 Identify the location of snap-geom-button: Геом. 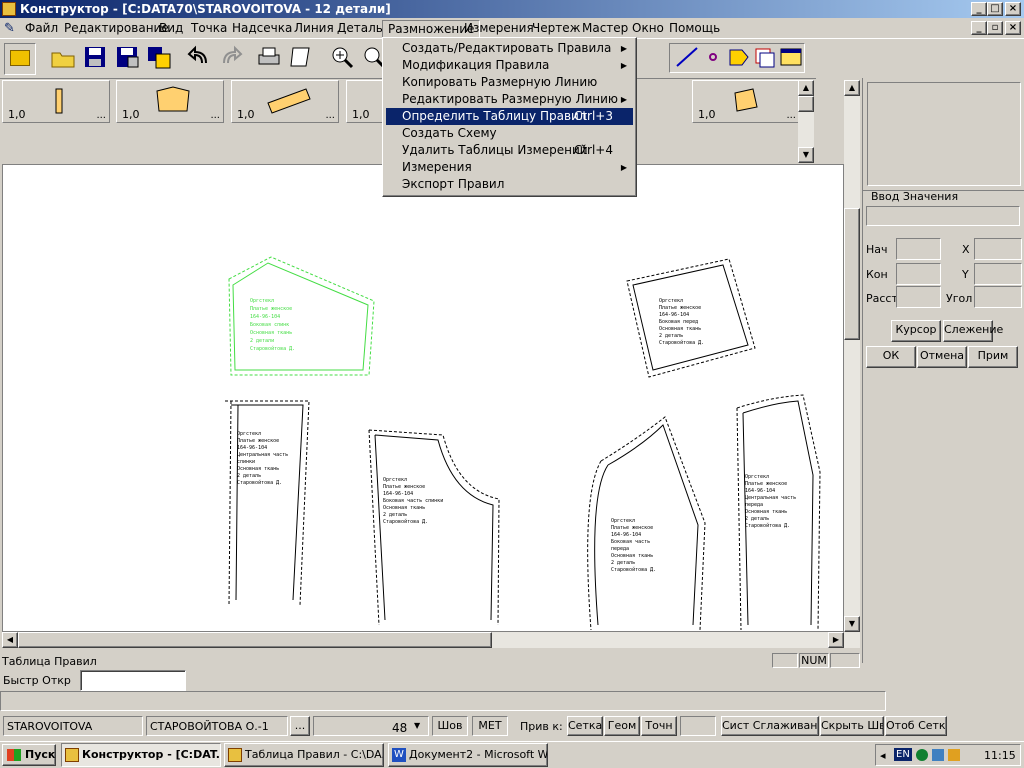
(622, 726).